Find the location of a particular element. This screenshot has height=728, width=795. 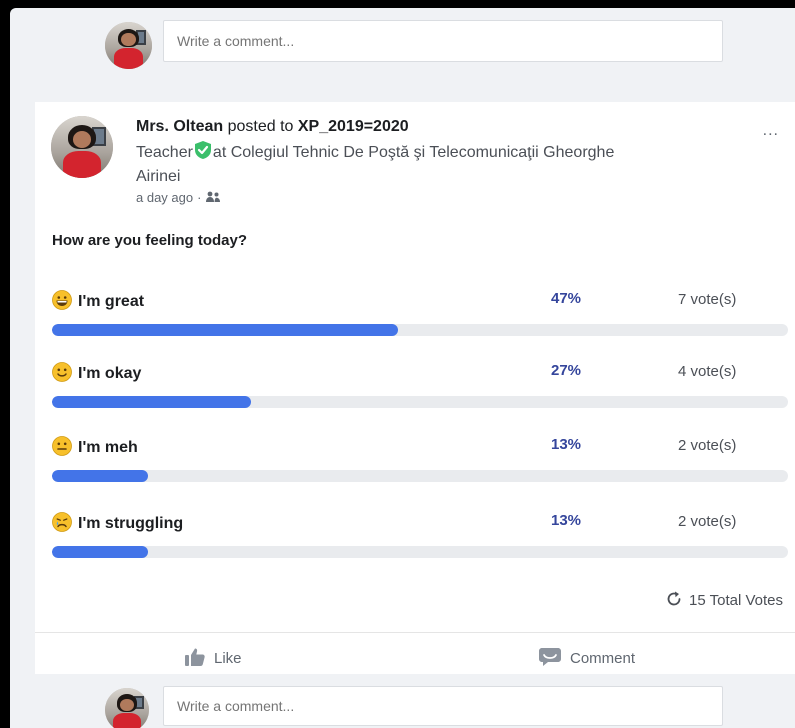

post-timestamp: a day ago is located at coordinates (164, 197).